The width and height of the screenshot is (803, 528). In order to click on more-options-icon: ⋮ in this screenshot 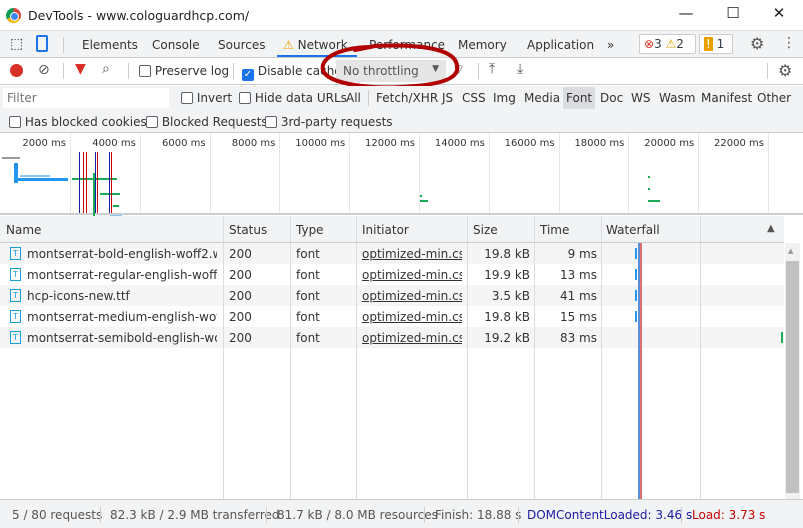, I will do `click(789, 43)`.